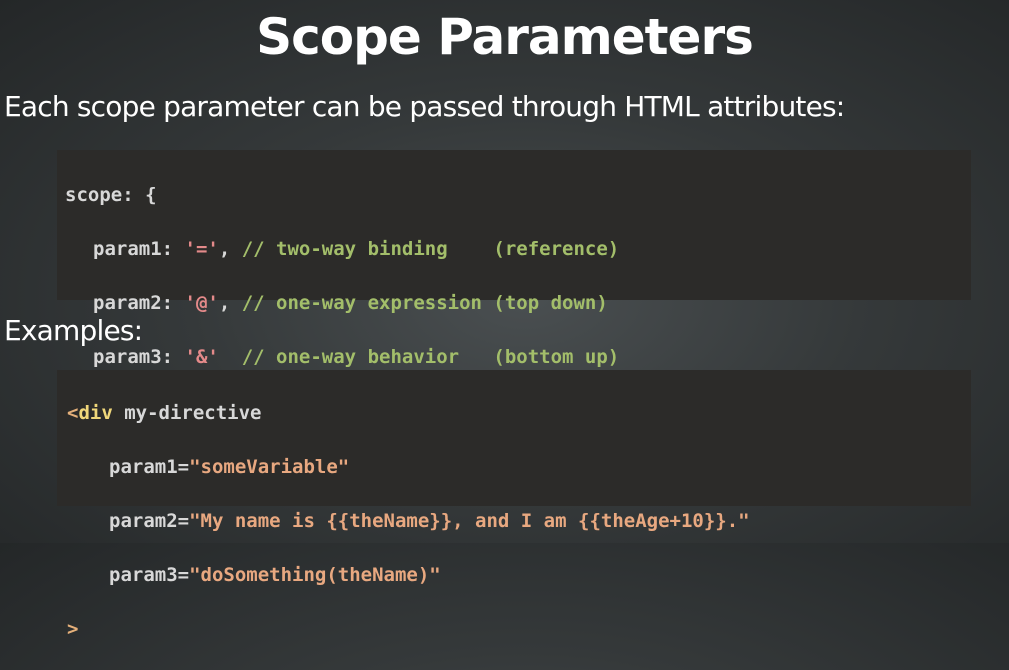 This screenshot has height=670, width=1009. I want to click on directive-name: my-directive, so click(187, 413).